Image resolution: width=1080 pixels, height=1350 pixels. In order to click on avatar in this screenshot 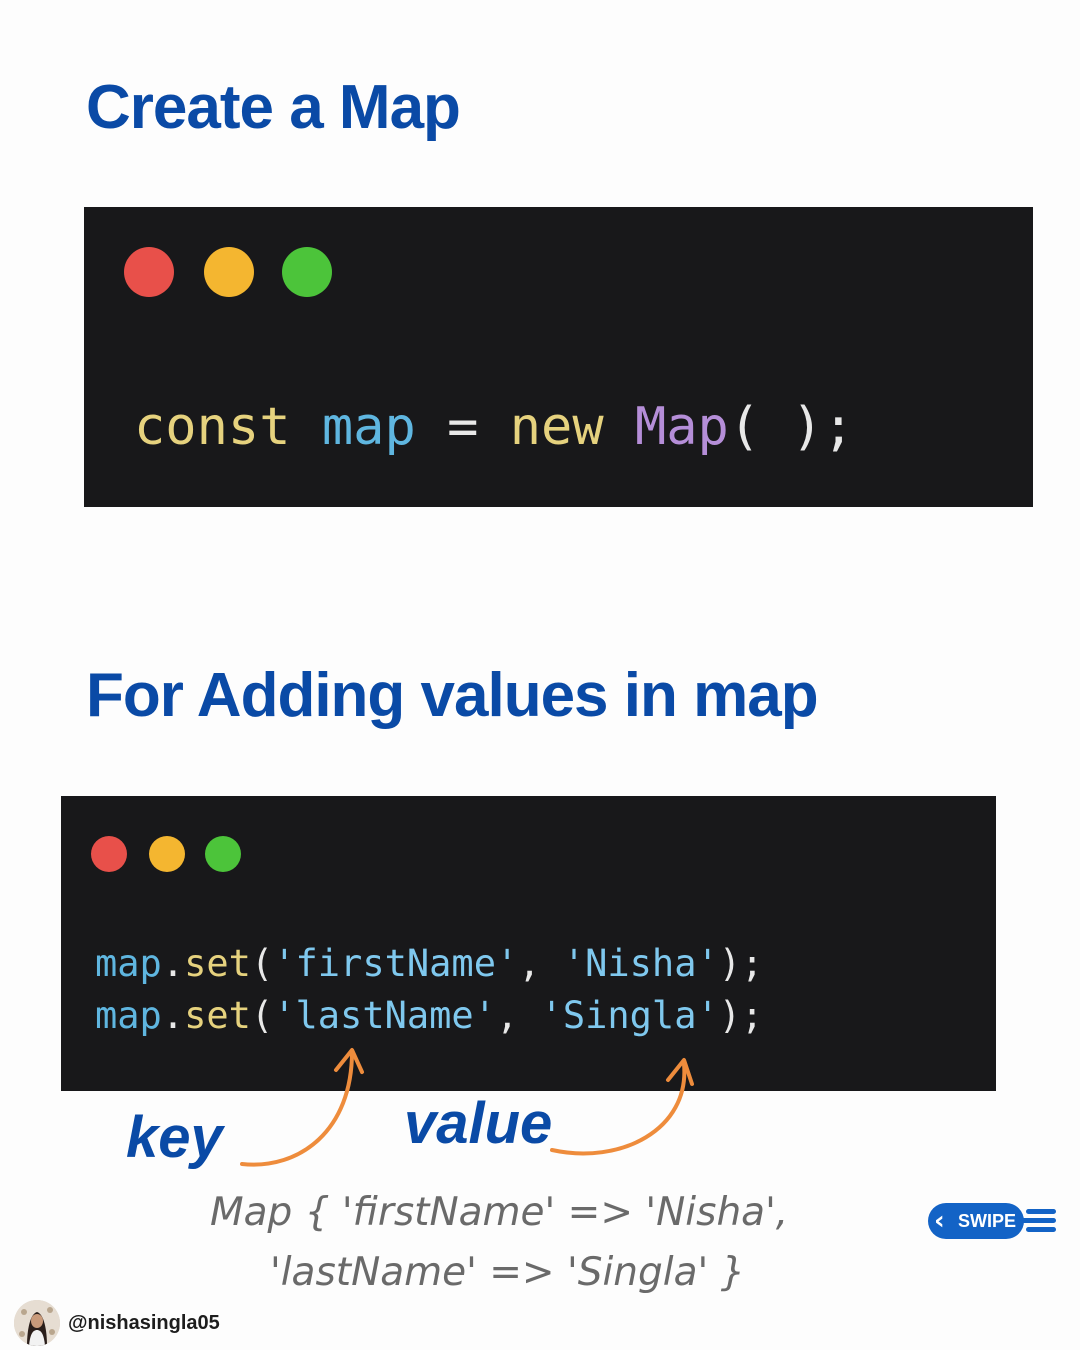, I will do `click(37, 1323)`.